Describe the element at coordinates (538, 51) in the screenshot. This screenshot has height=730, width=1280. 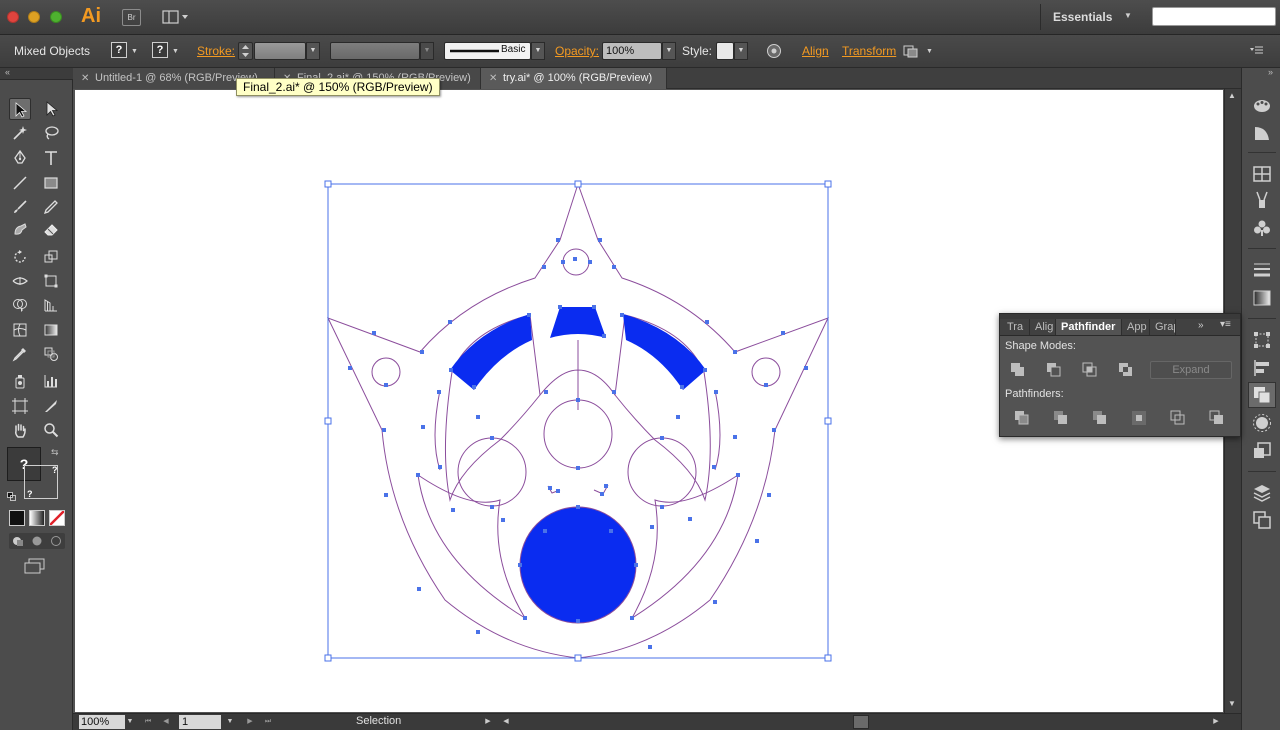
I see `brush-dropdown: ▼` at that location.